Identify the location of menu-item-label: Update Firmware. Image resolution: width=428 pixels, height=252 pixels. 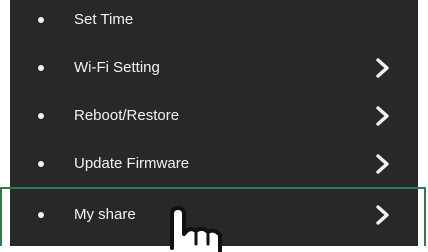
(132, 163).